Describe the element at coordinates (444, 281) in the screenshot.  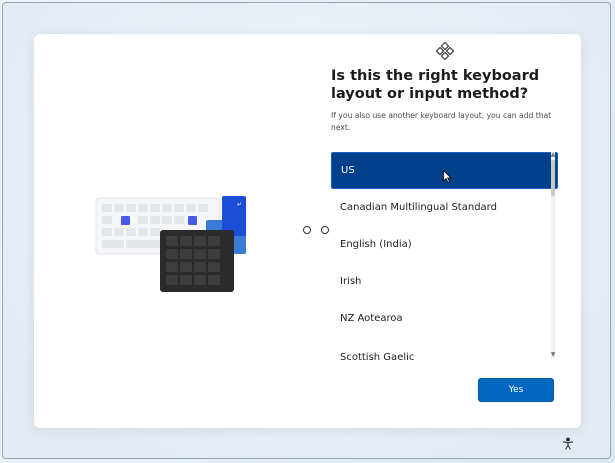
I see `layout-item-irish: Irish` at that location.